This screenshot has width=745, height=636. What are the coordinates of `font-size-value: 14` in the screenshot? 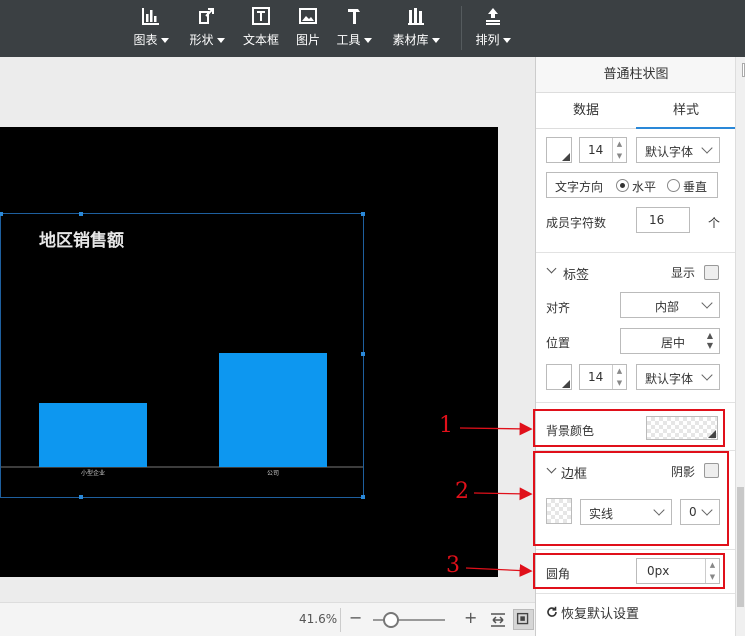 It's located at (596, 150).